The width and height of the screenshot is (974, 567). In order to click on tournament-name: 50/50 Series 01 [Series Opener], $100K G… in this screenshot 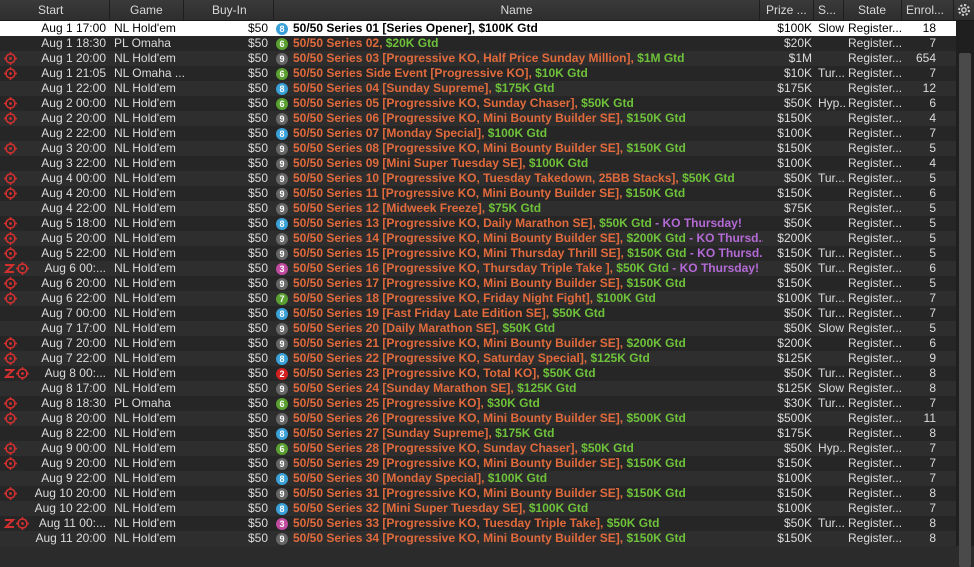, I will do `click(528, 28)`.